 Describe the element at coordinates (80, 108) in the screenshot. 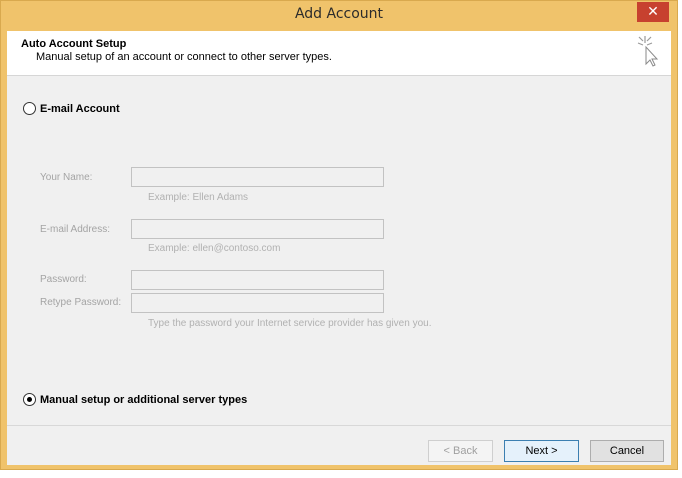

I see `email-account-label: E-mail Account` at that location.